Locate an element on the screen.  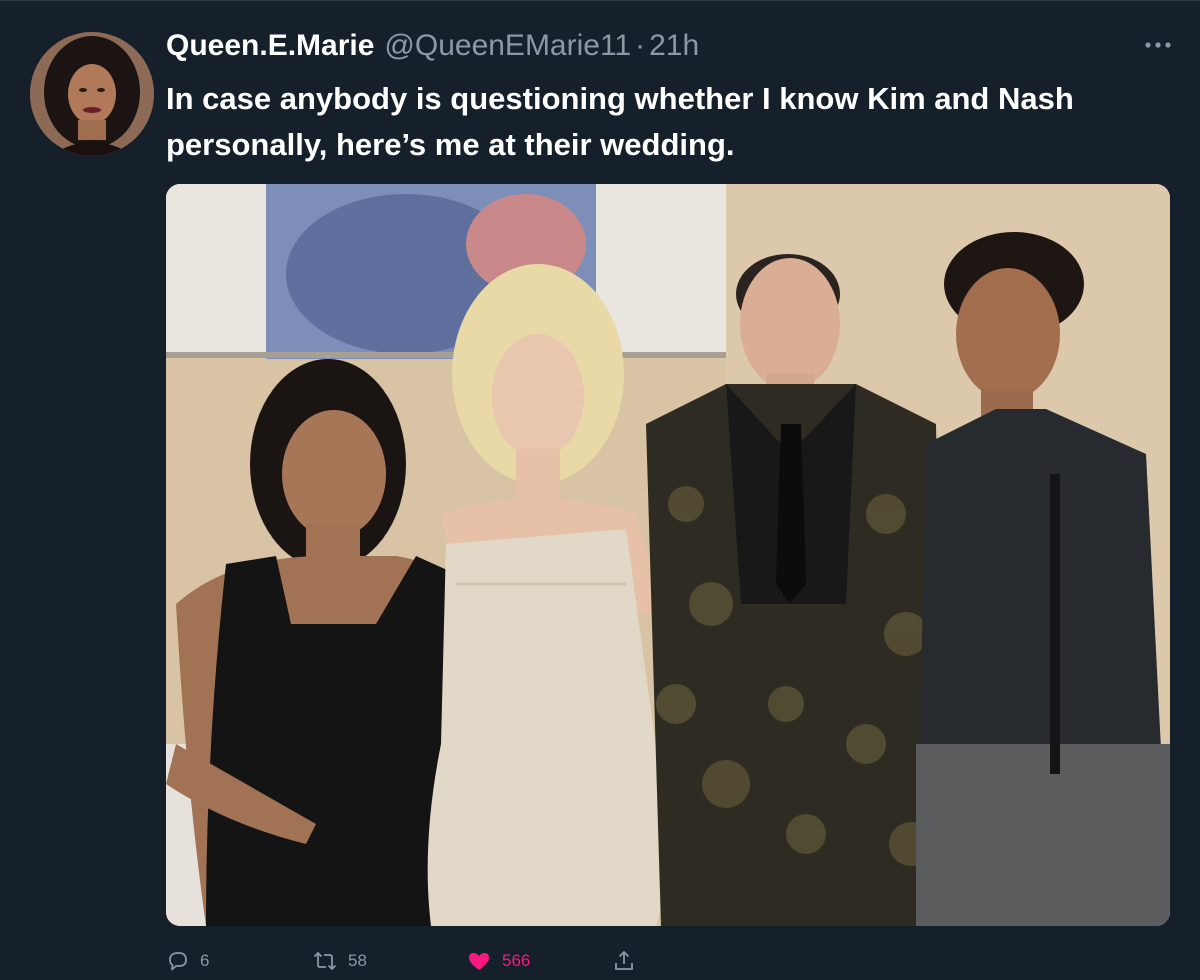
share-button is located at coordinates (624, 961).